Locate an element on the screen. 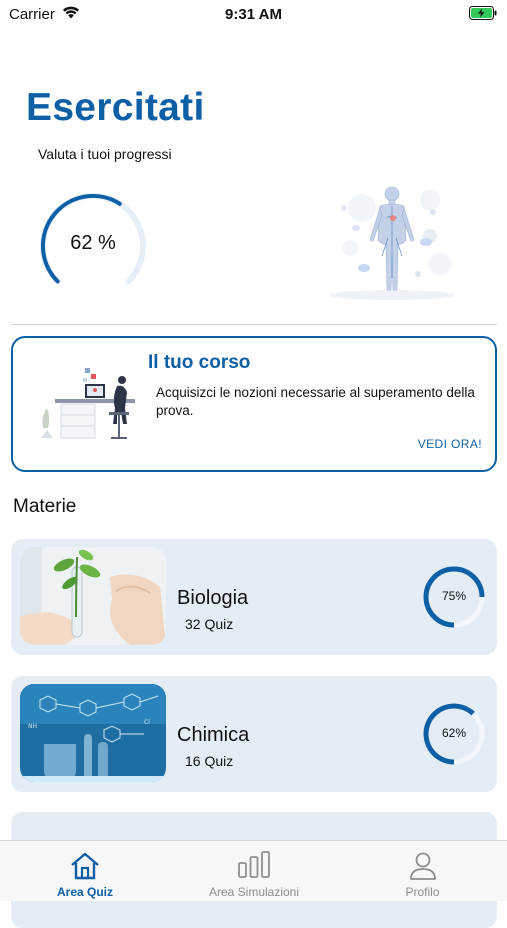 This screenshot has width=507, height=928. tab-label: Area Simulazioni is located at coordinates (254, 892).